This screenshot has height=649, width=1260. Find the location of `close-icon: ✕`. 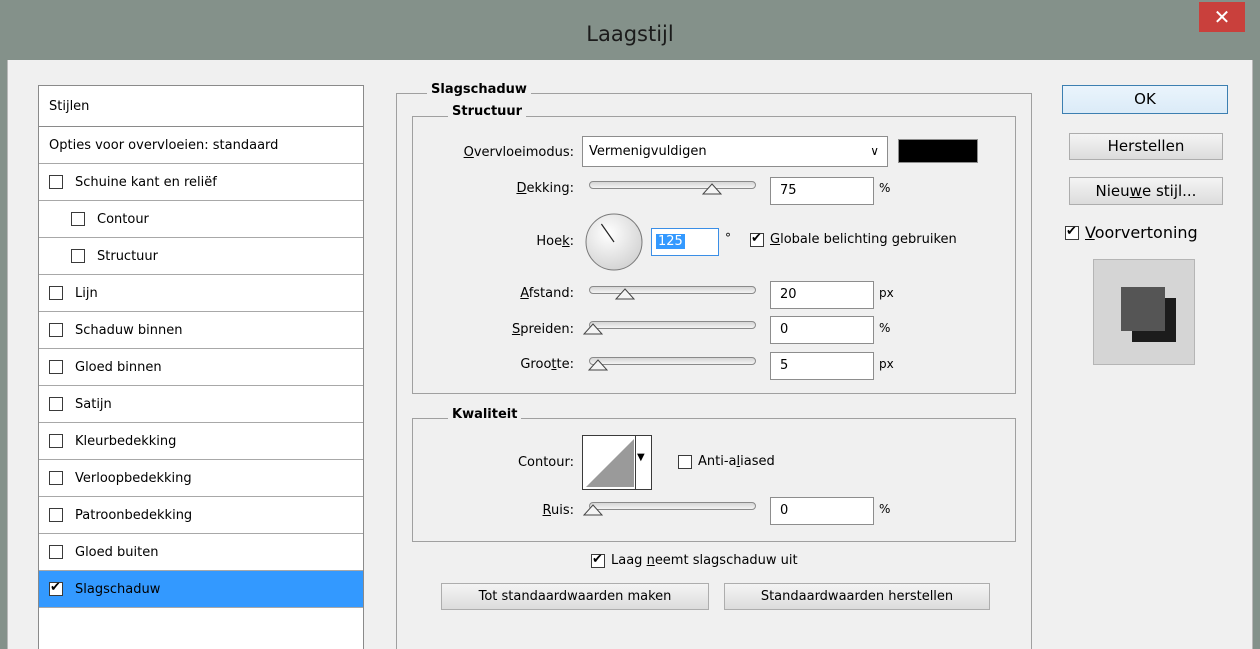

close-icon: ✕ is located at coordinates (1222, 17).